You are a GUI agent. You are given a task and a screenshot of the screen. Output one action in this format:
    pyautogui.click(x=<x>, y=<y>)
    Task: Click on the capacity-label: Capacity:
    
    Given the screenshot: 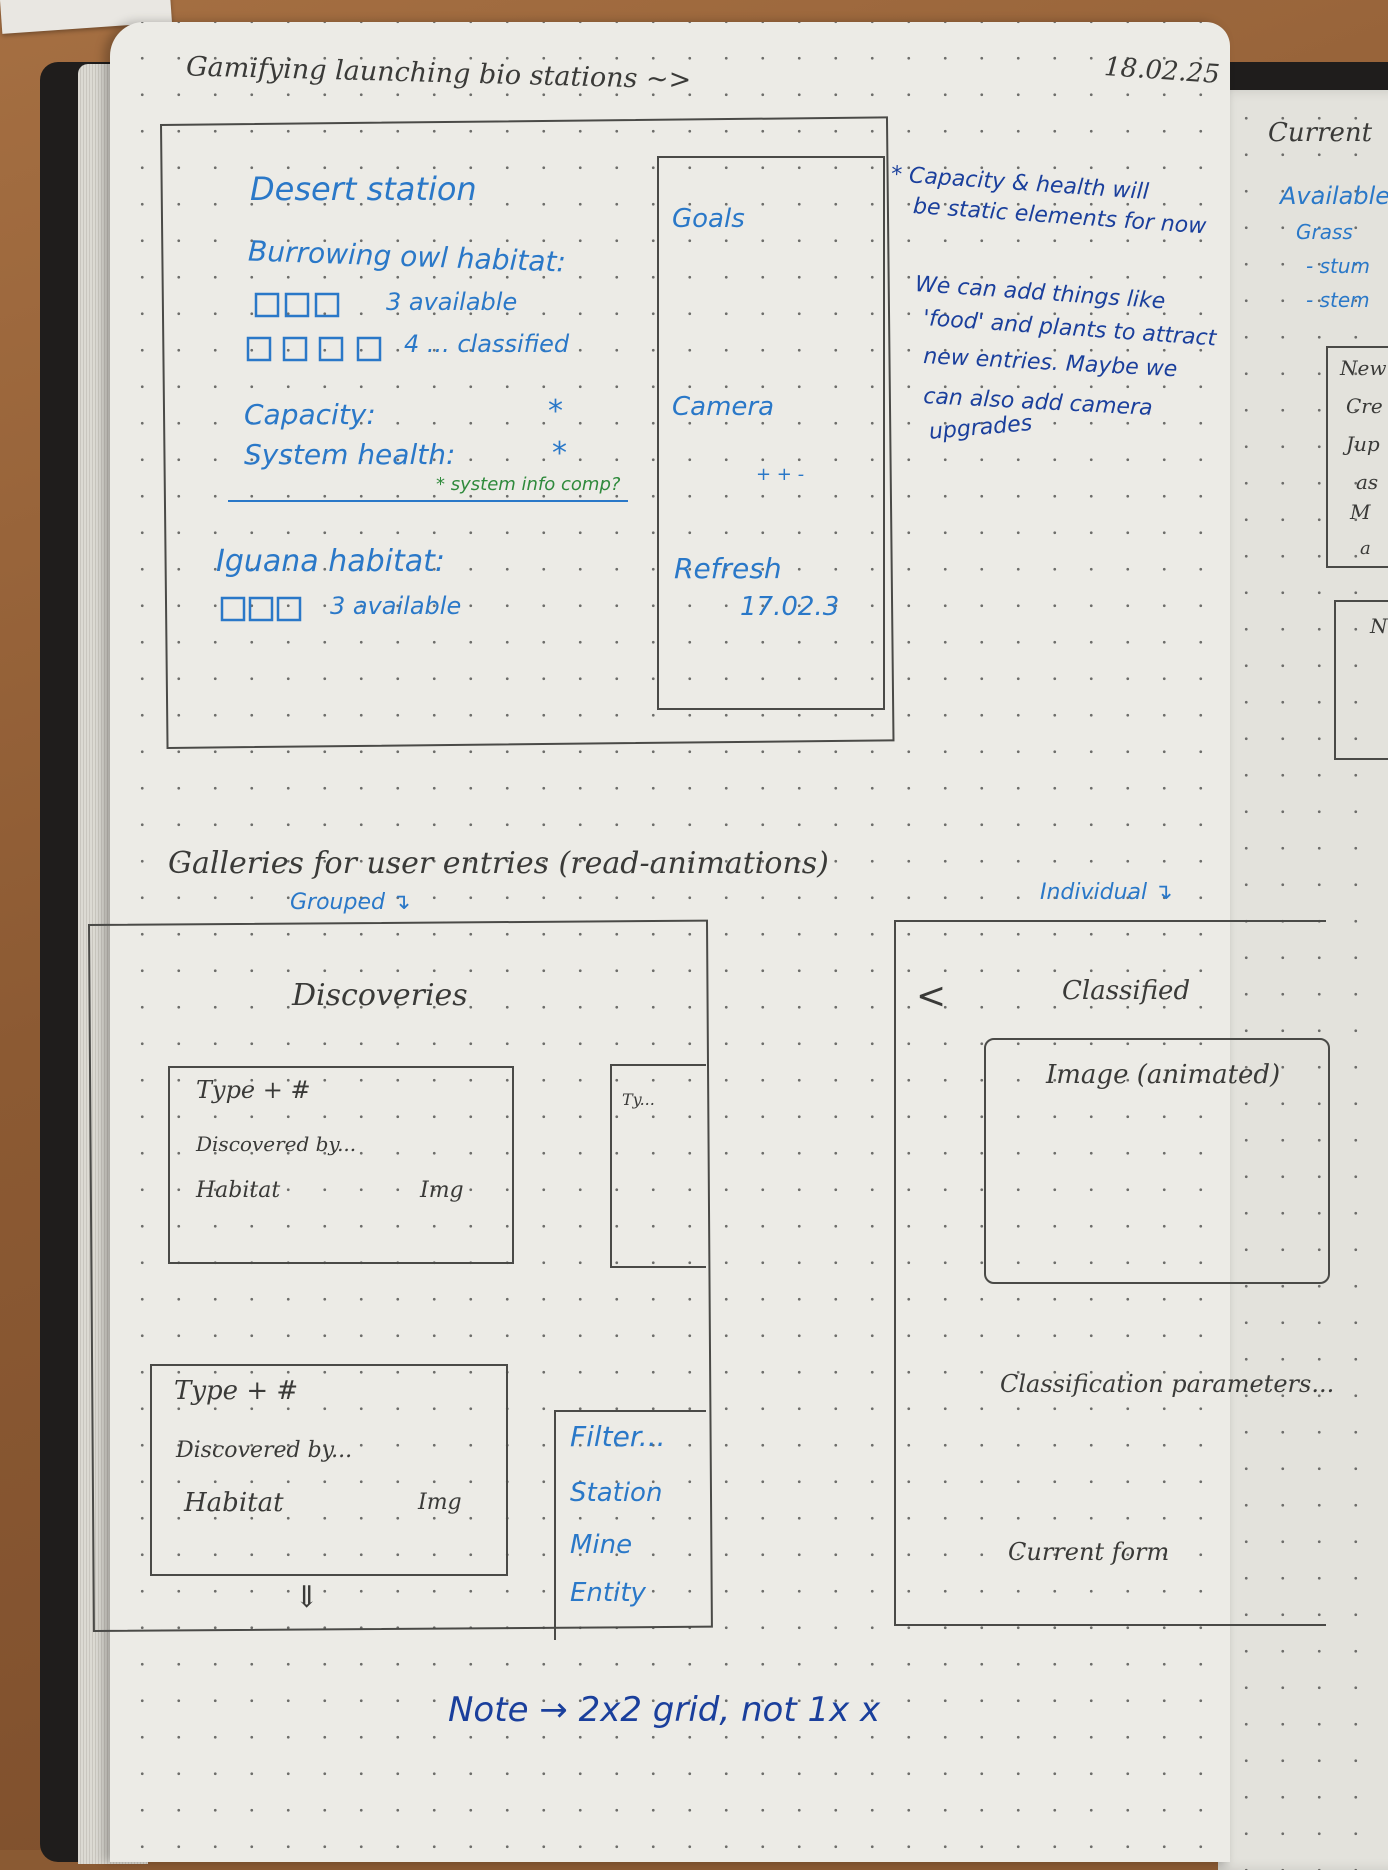 What is the action you would take?
    pyautogui.click(x=310, y=414)
    